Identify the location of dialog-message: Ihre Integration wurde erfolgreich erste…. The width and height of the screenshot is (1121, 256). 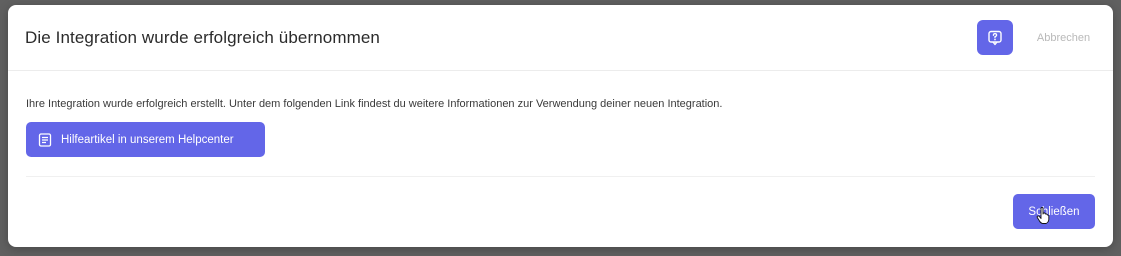
(374, 104).